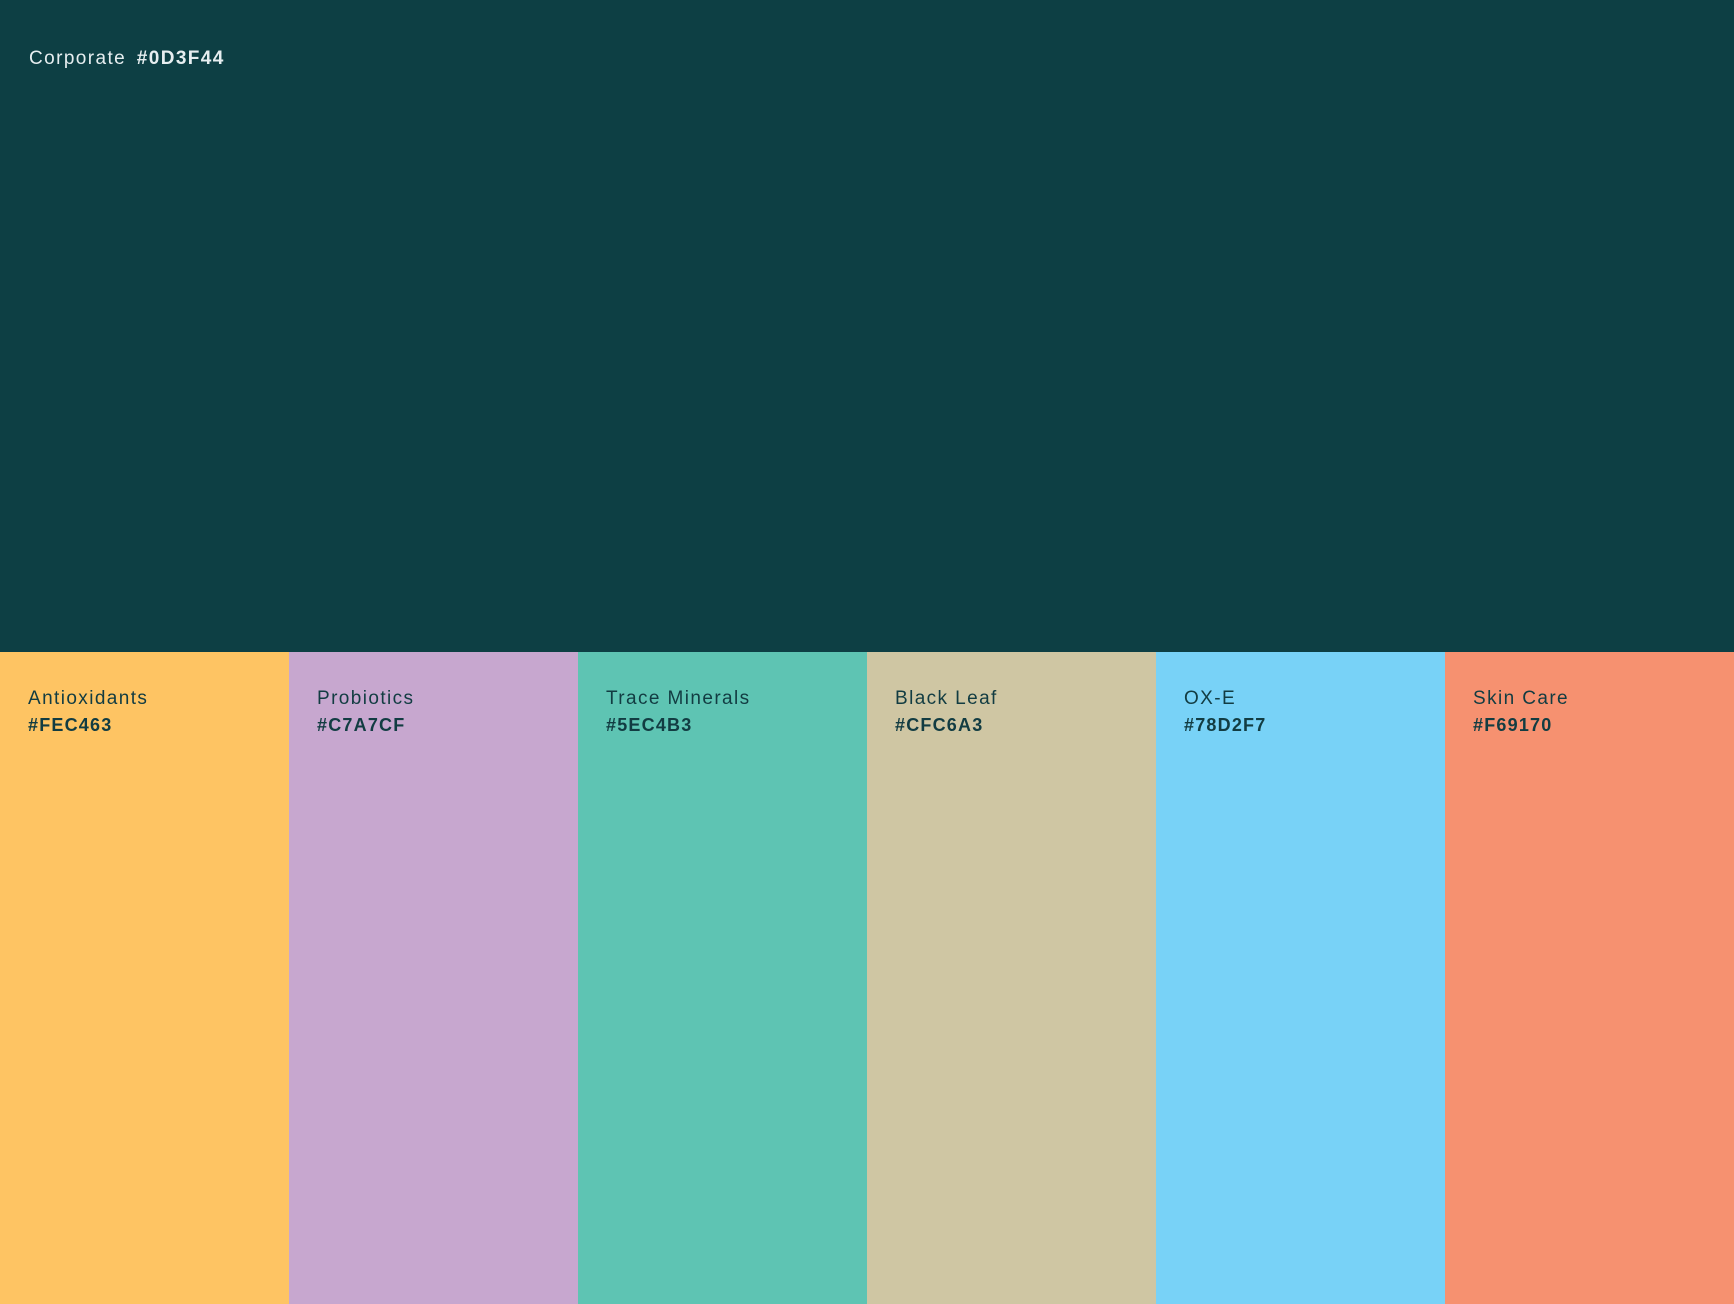 This screenshot has height=1304, width=1734. I want to click on swatch-hex: #F69170, so click(1513, 725).